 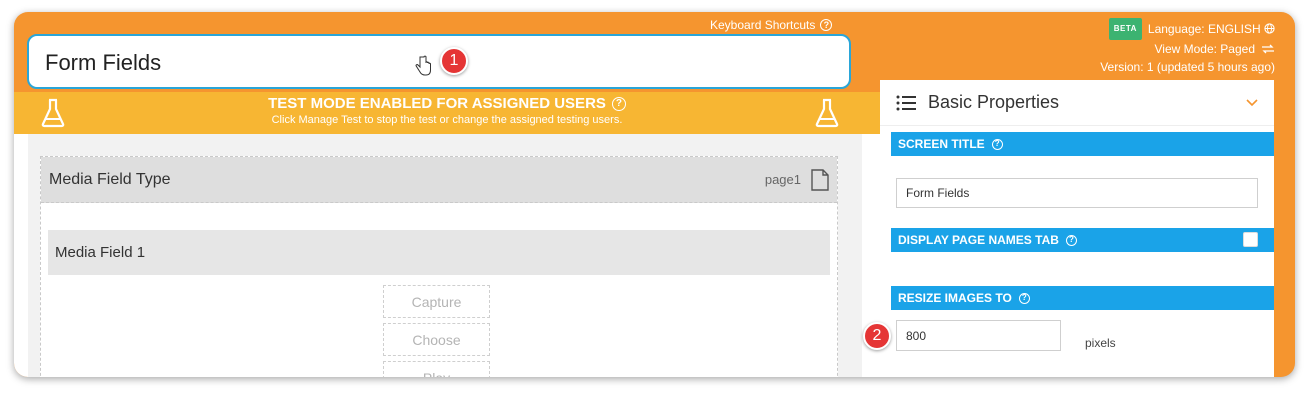 What do you see at coordinates (1187, 67) in the screenshot?
I see `version-label: Version: 1 (updated 5 hours ago)` at bounding box center [1187, 67].